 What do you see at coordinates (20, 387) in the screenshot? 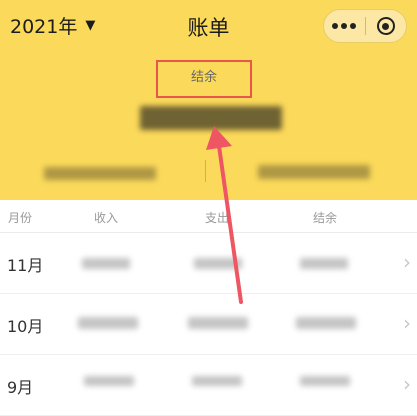
I see `row-month: 9月` at bounding box center [20, 387].